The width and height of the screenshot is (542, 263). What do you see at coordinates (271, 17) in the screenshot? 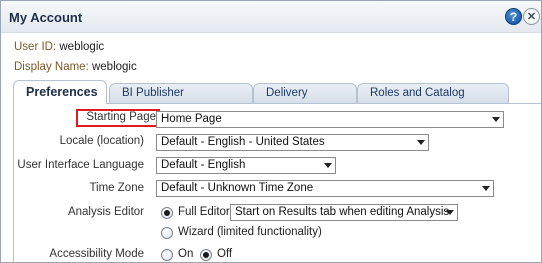
I see `dialog-titlebar: My Account ? ✕` at bounding box center [271, 17].